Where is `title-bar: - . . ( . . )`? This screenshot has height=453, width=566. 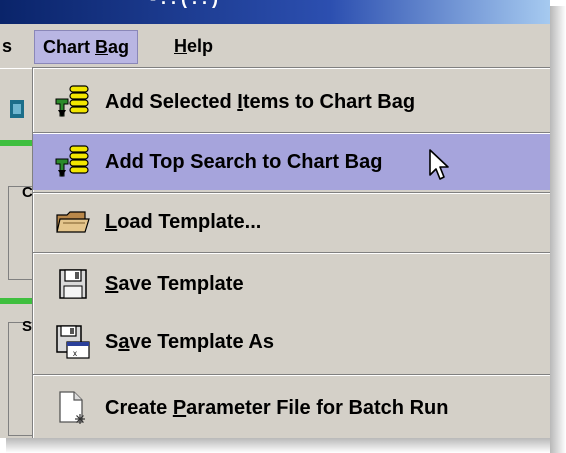 title-bar: - . . ( . . ) is located at coordinates (275, 12).